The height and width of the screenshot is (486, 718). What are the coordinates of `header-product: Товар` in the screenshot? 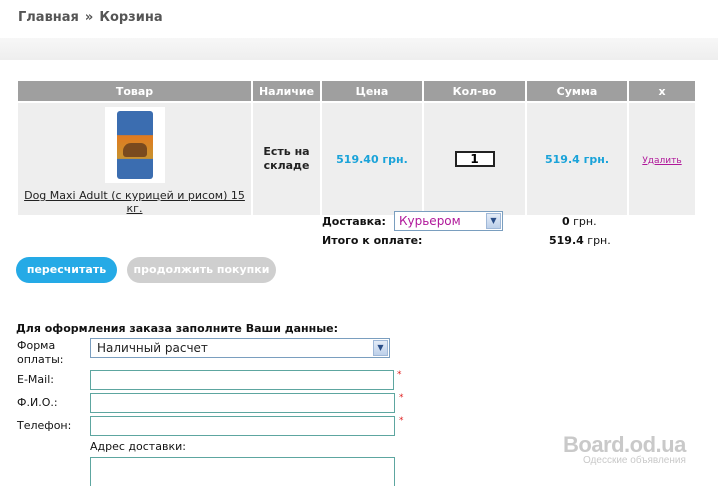 It's located at (134, 91).